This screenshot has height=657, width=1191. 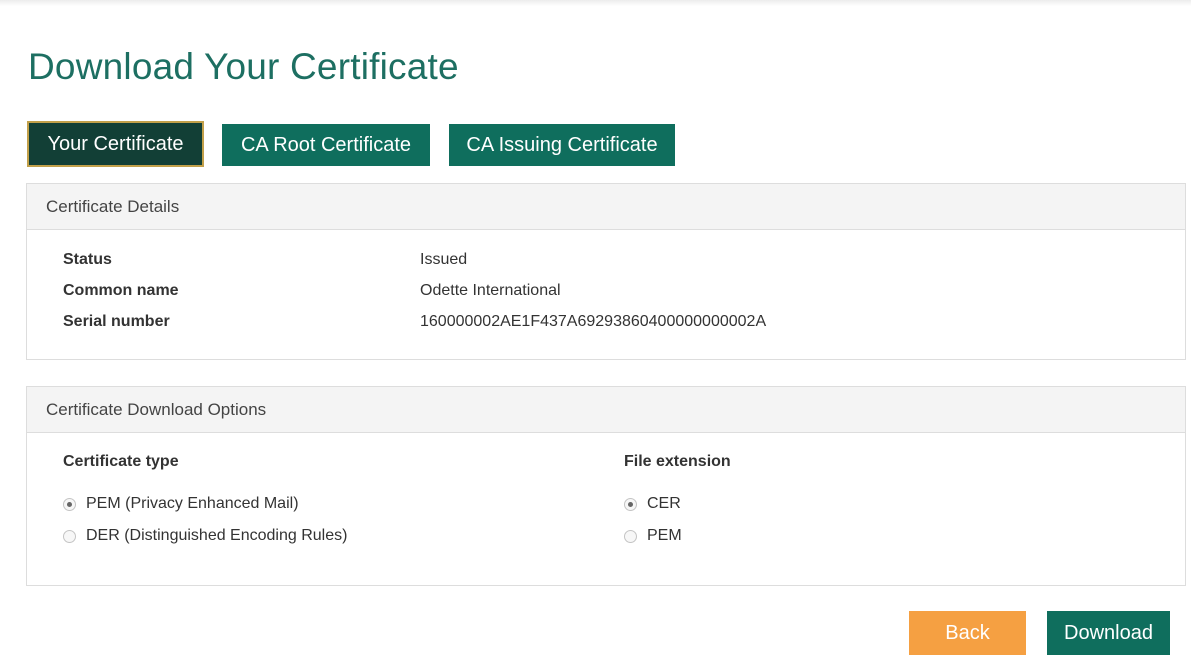 I want to click on radio-label: PEM (Privacy Enhanced Mail), so click(x=192, y=503).